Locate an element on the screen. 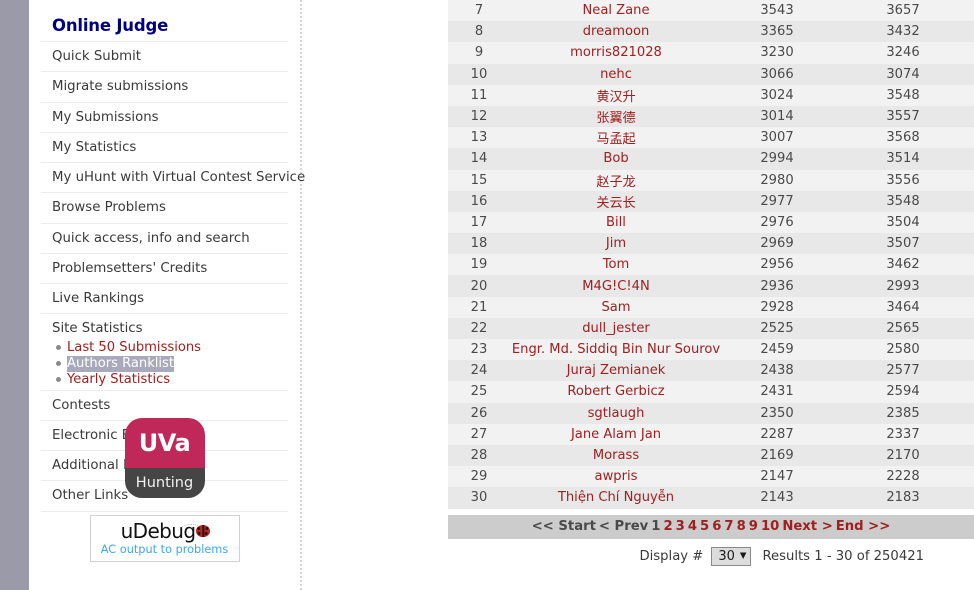  cell-rank: 16 is located at coordinates (479, 201).